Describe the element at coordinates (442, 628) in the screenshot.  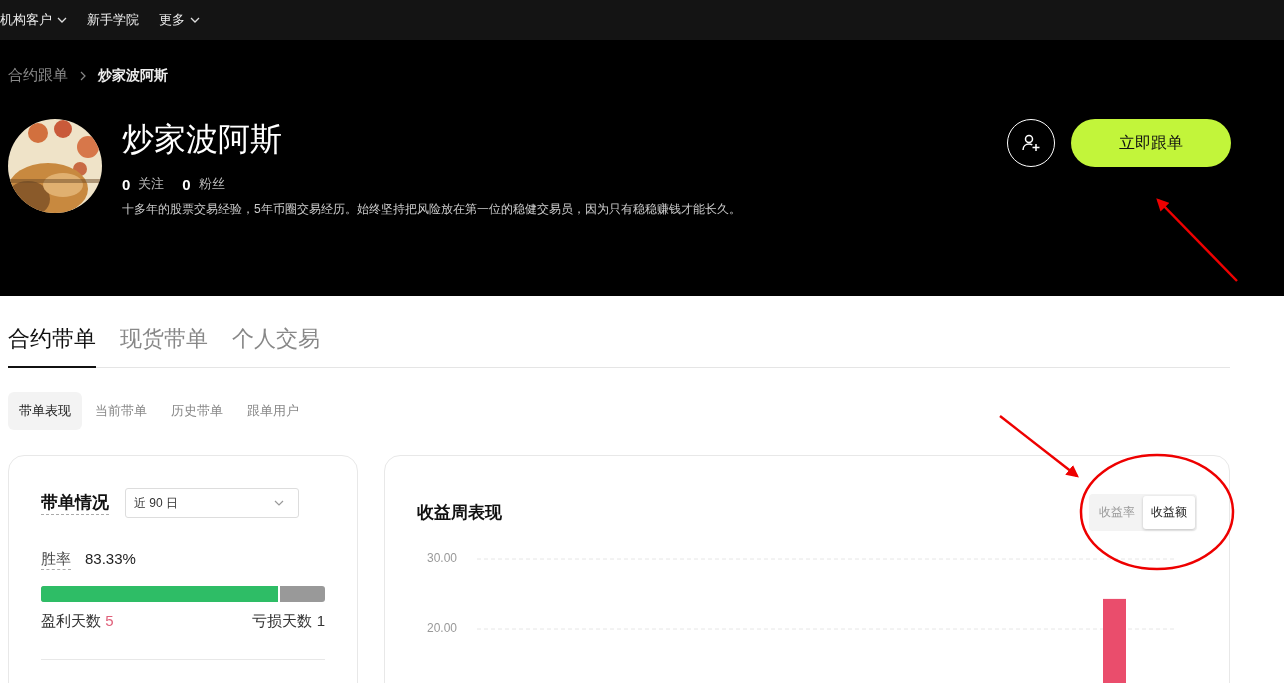
I see `axis-label: 20.00` at that location.